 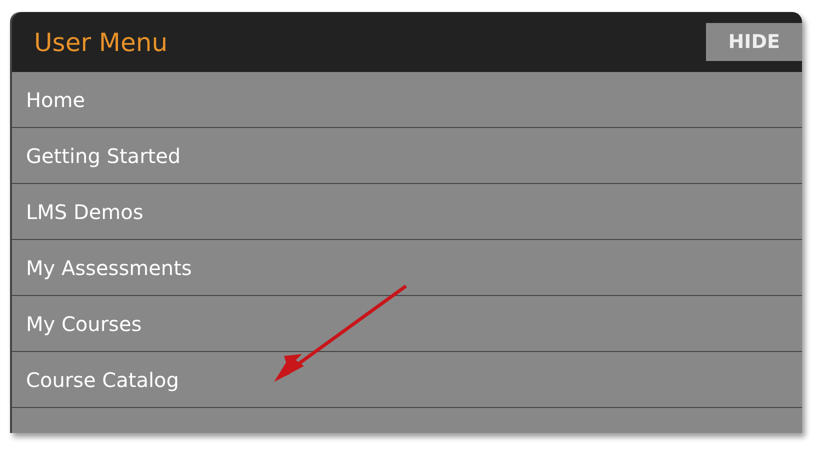 I want to click on menu-item: My Assessments, so click(x=407, y=267).